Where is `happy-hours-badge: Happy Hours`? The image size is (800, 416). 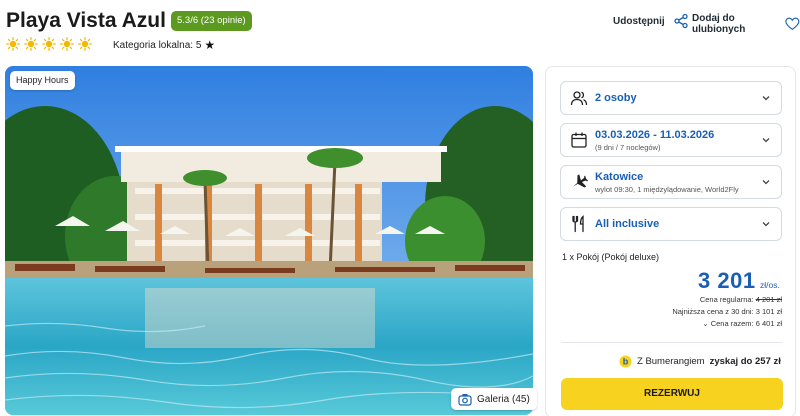
happy-hours-badge: Happy Hours is located at coordinates (42, 80).